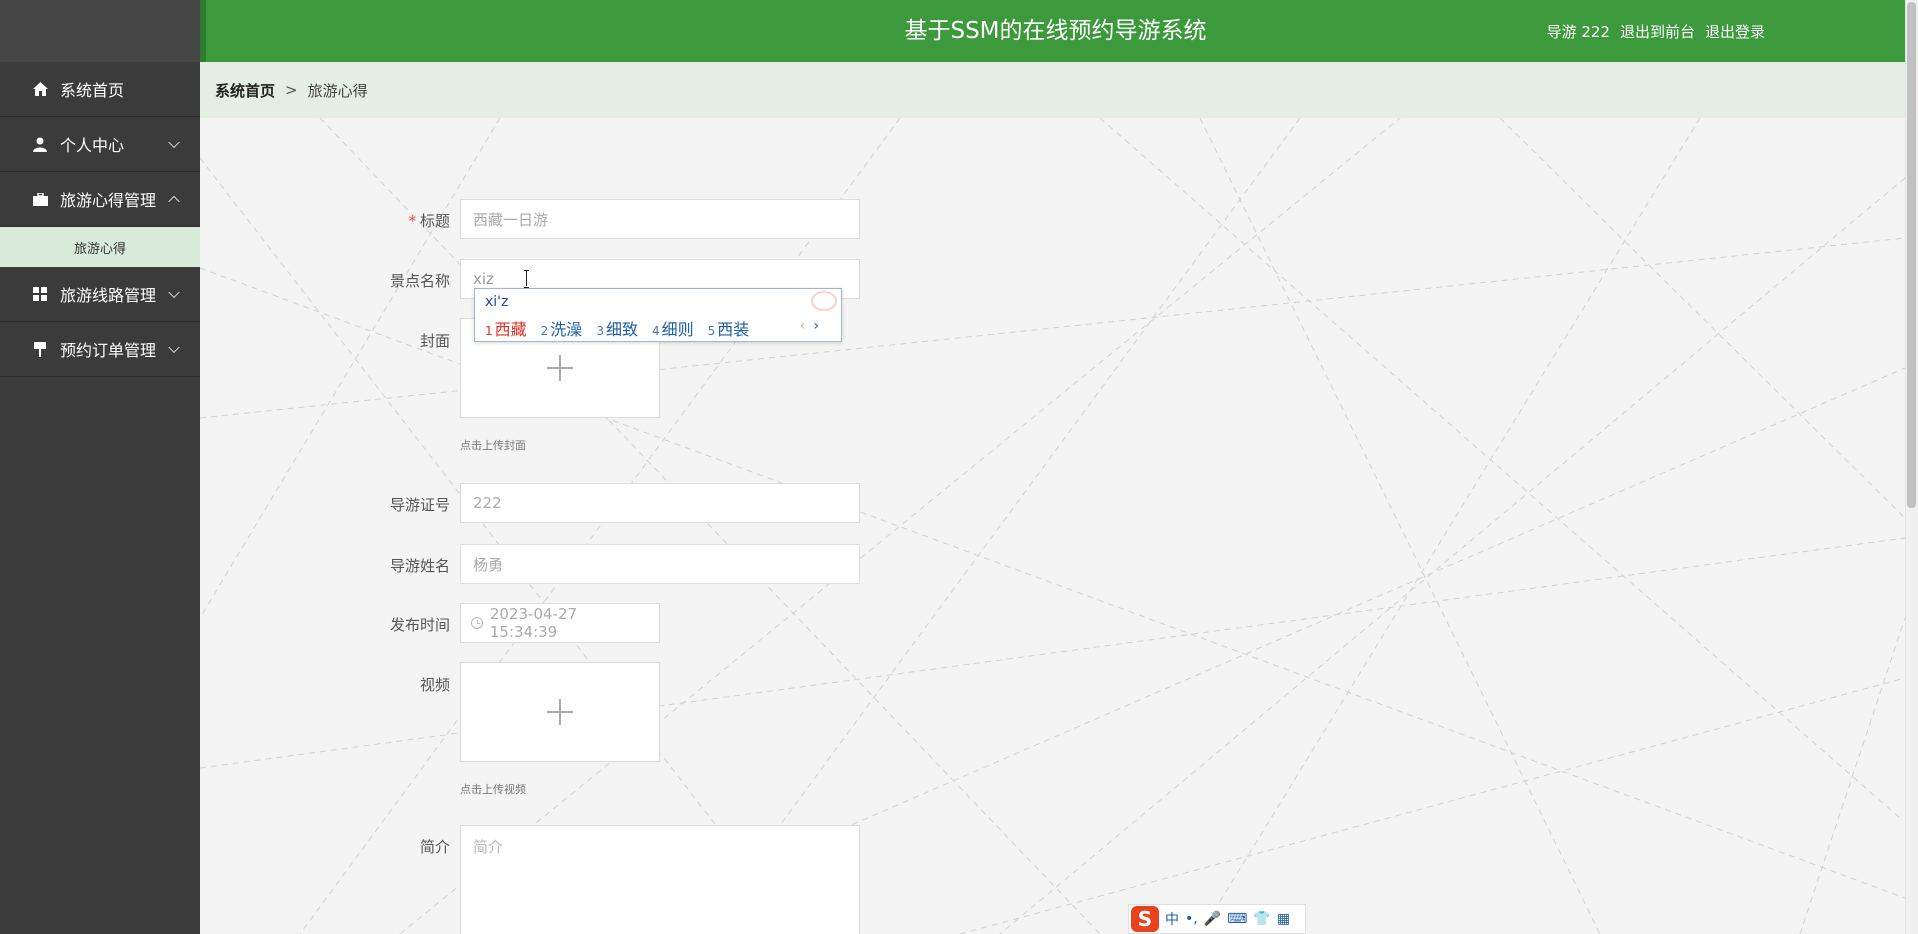 The height and width of the screenshot is (934, 1918). I want to click on cover-label: 封面, so click(434, 341).